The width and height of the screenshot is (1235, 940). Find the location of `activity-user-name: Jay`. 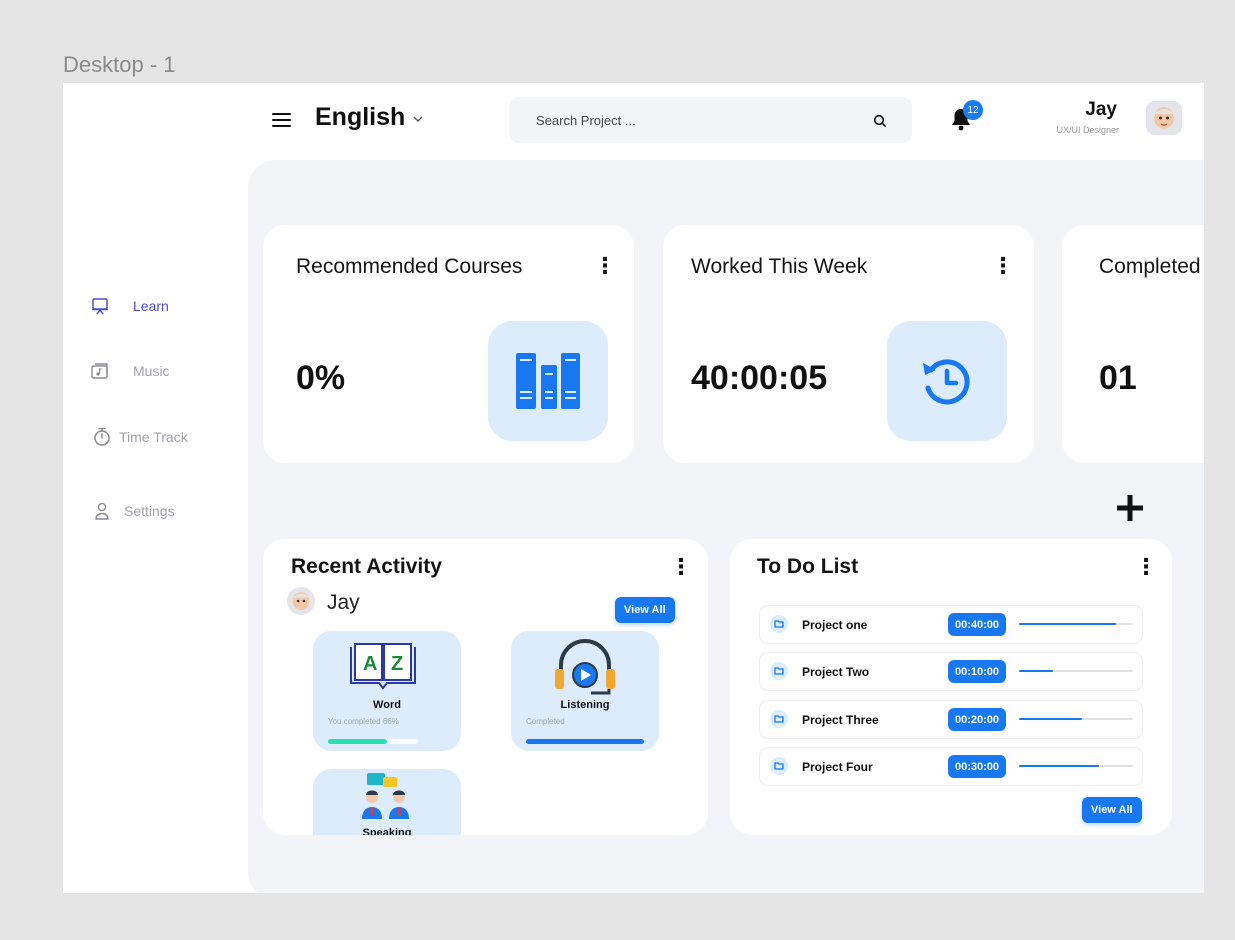

activity-user-name: Jay is located at coordinates (343, 602).